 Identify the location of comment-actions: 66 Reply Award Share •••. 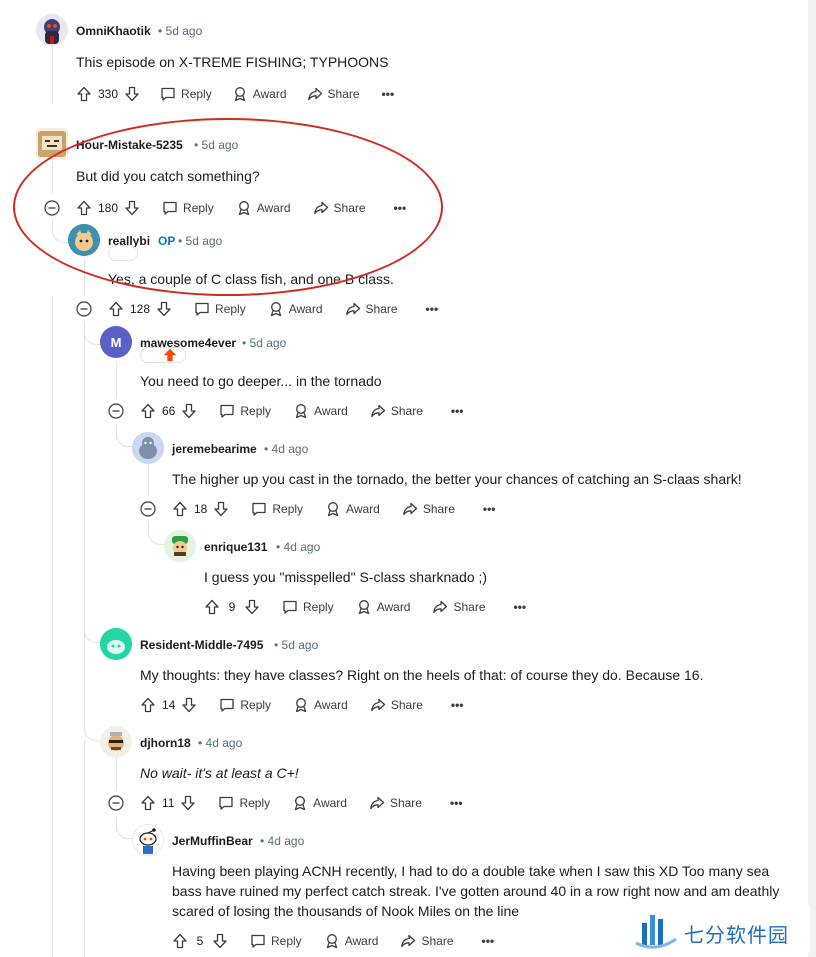
(301, 411).